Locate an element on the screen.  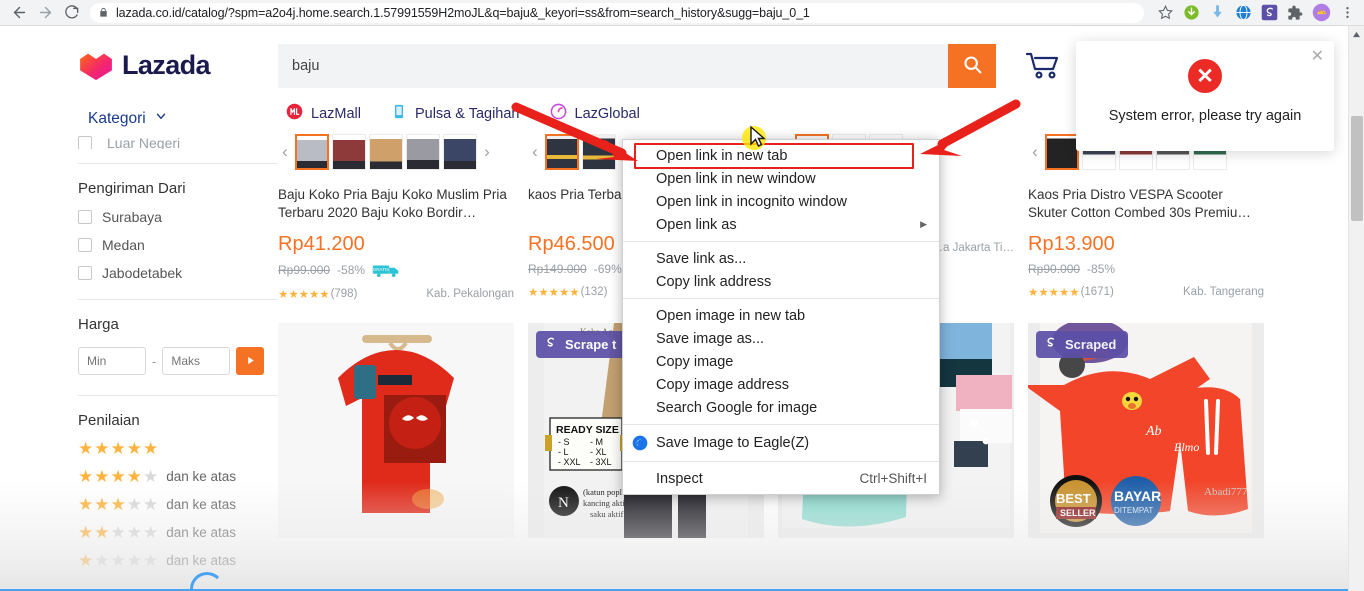
rating-filter-3: ★ ★ ★ ★ ★ dan ke atas is located at coordinates (178, 504).